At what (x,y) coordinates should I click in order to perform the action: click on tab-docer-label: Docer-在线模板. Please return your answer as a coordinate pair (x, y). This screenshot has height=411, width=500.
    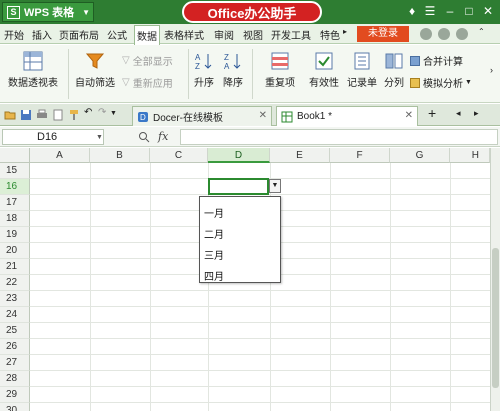
    Looking at the image, I should click on (188, 118).